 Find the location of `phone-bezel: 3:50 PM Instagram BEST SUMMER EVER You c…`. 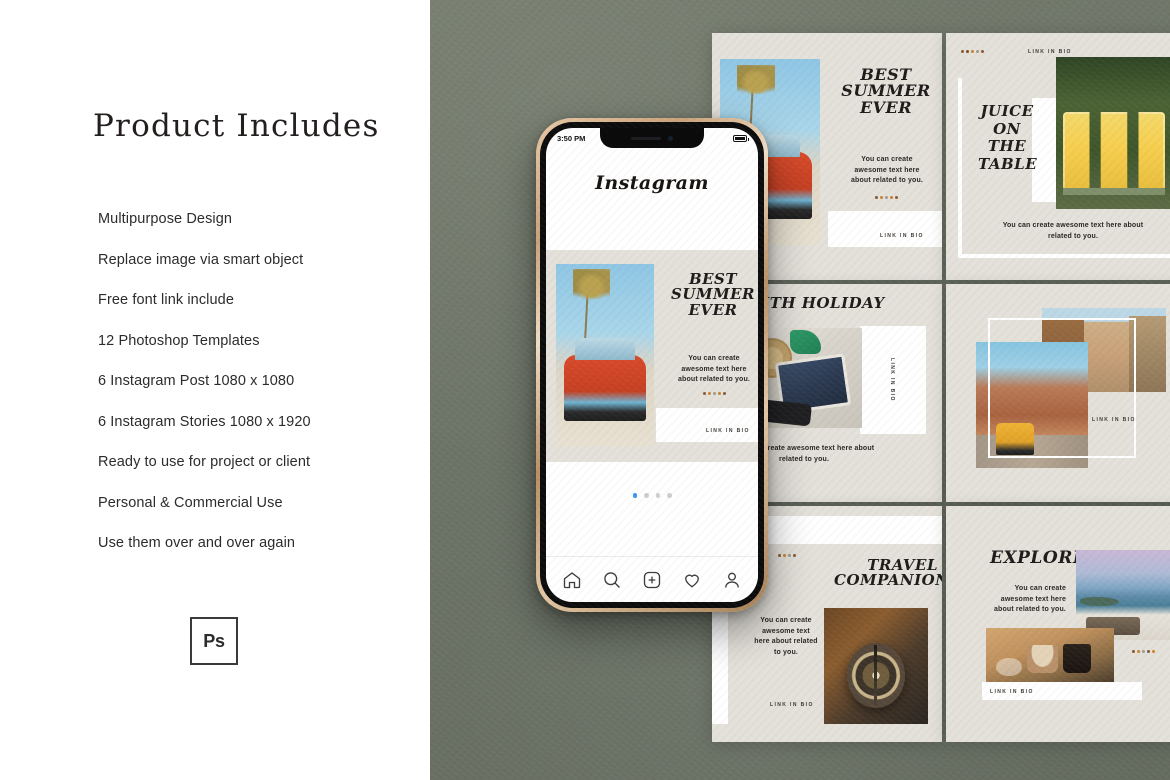

phone-bezel: 3:50 PM Instagram BEST SUMMER EVER You c… is located at coordinates (652, 365).